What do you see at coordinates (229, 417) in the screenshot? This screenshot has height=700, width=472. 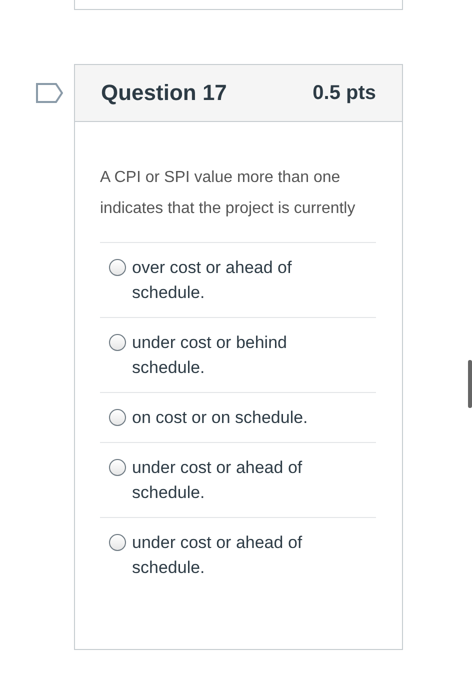 I see `answer-label: on cost or on schedule.` at bounding box center [229, 417].